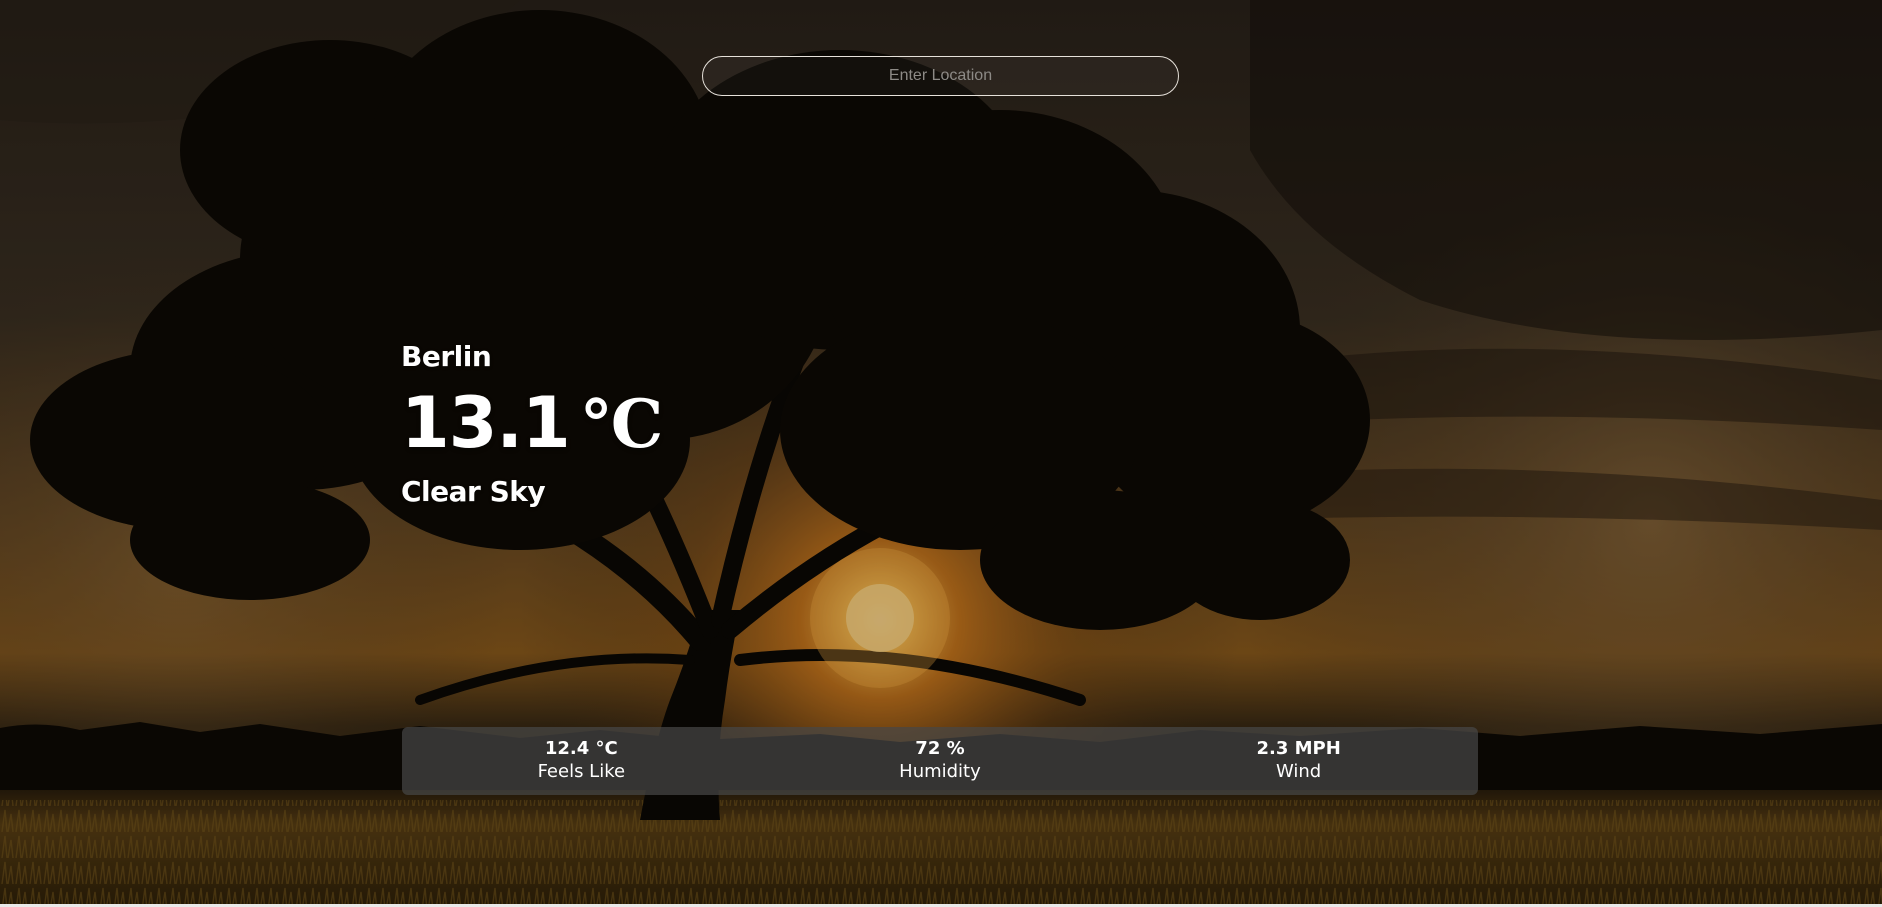 The height and width of the screenshot is (907, 1882). Describe the element at coordinates (486, 423) in the screenshot. I see `temperature-value: 13.1` at that location.